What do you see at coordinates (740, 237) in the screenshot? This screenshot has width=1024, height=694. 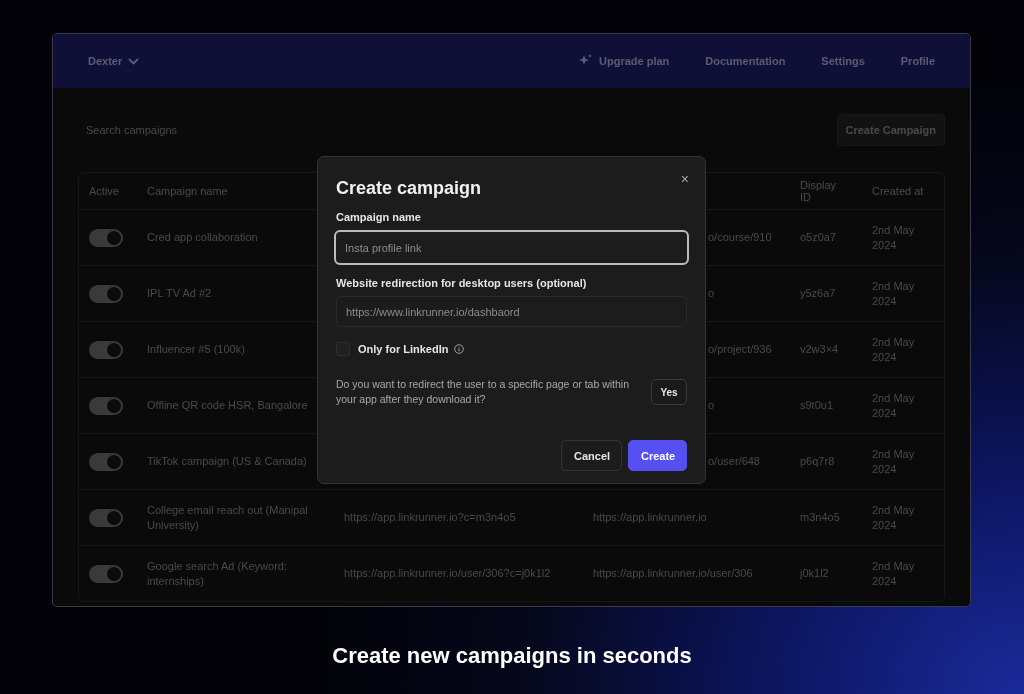 I see `table-cell: o/course/910` at bounding box center [740, 237].